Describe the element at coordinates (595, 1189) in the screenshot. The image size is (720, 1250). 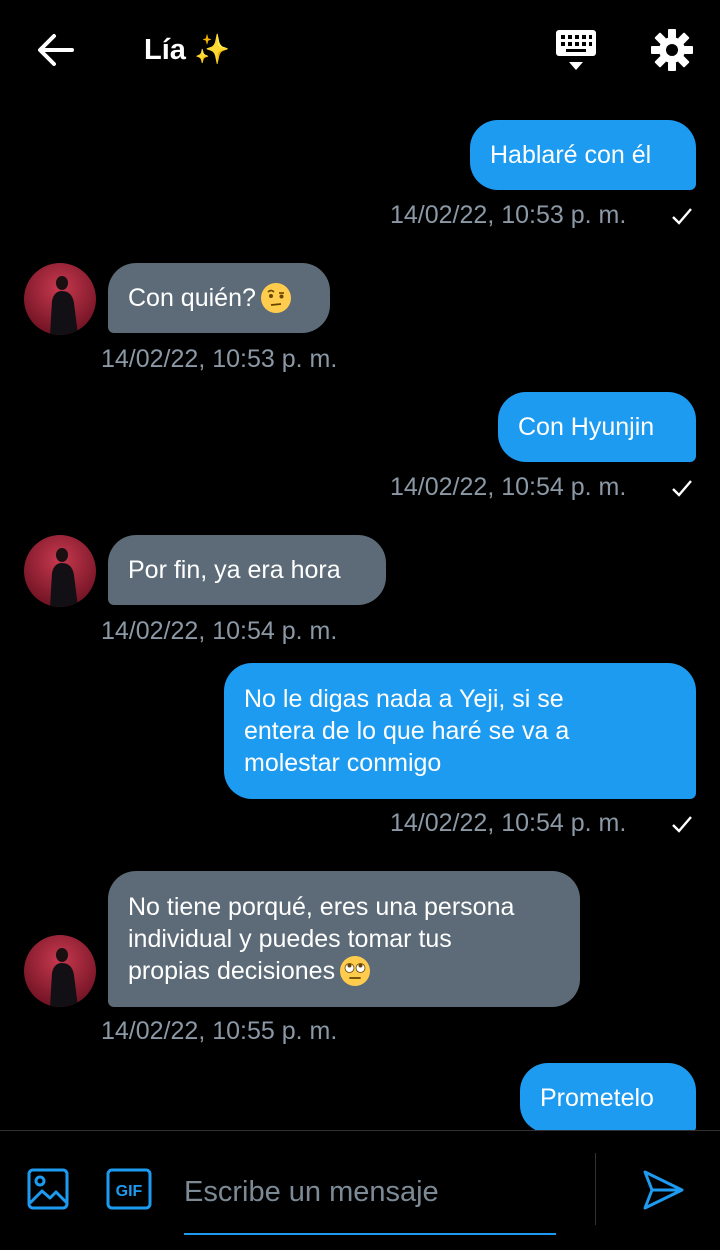
I see `divider` at that location.